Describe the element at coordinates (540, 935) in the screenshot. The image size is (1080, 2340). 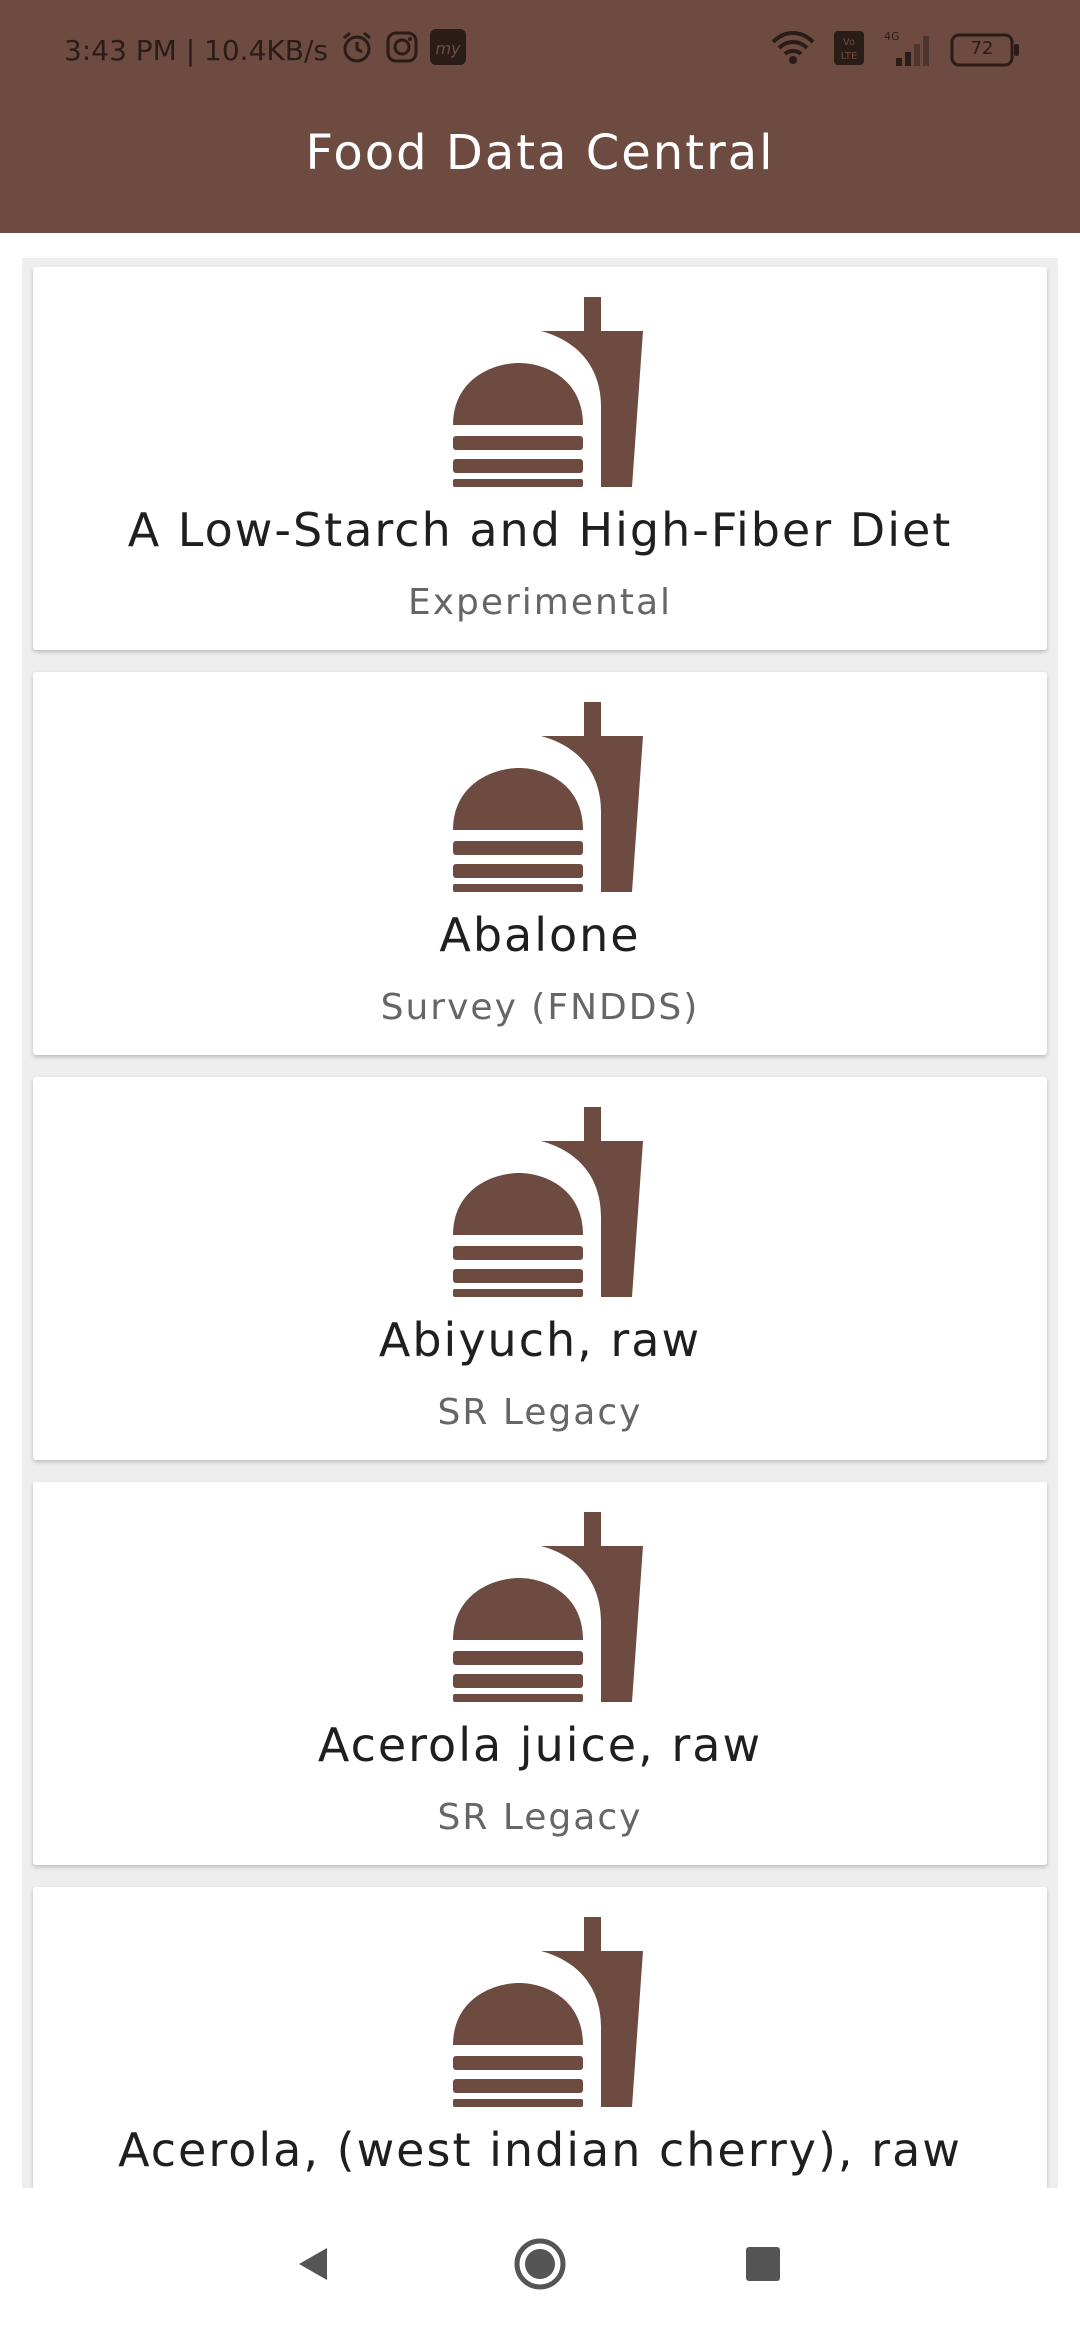
I see `food-name: Abalone` at that location.